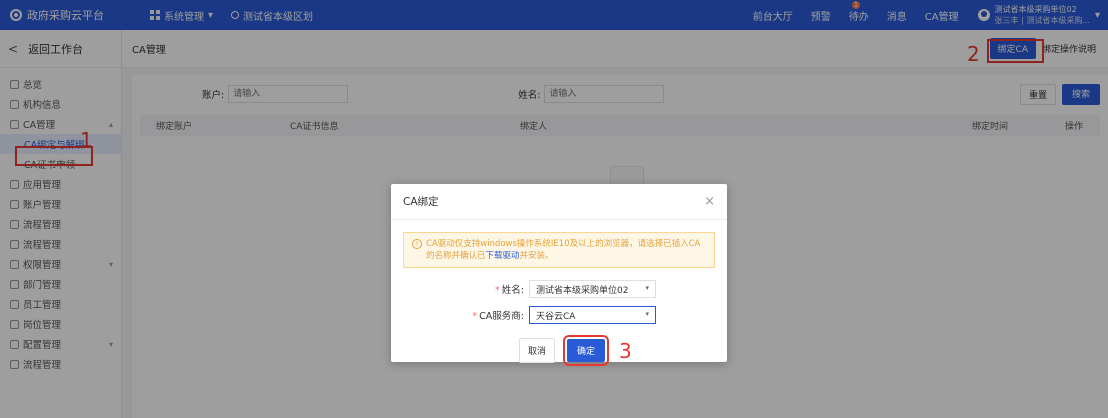  Describe the element at coordinates (586, 350) in the screenshot. I see `confirm-button: 确定` at that location.